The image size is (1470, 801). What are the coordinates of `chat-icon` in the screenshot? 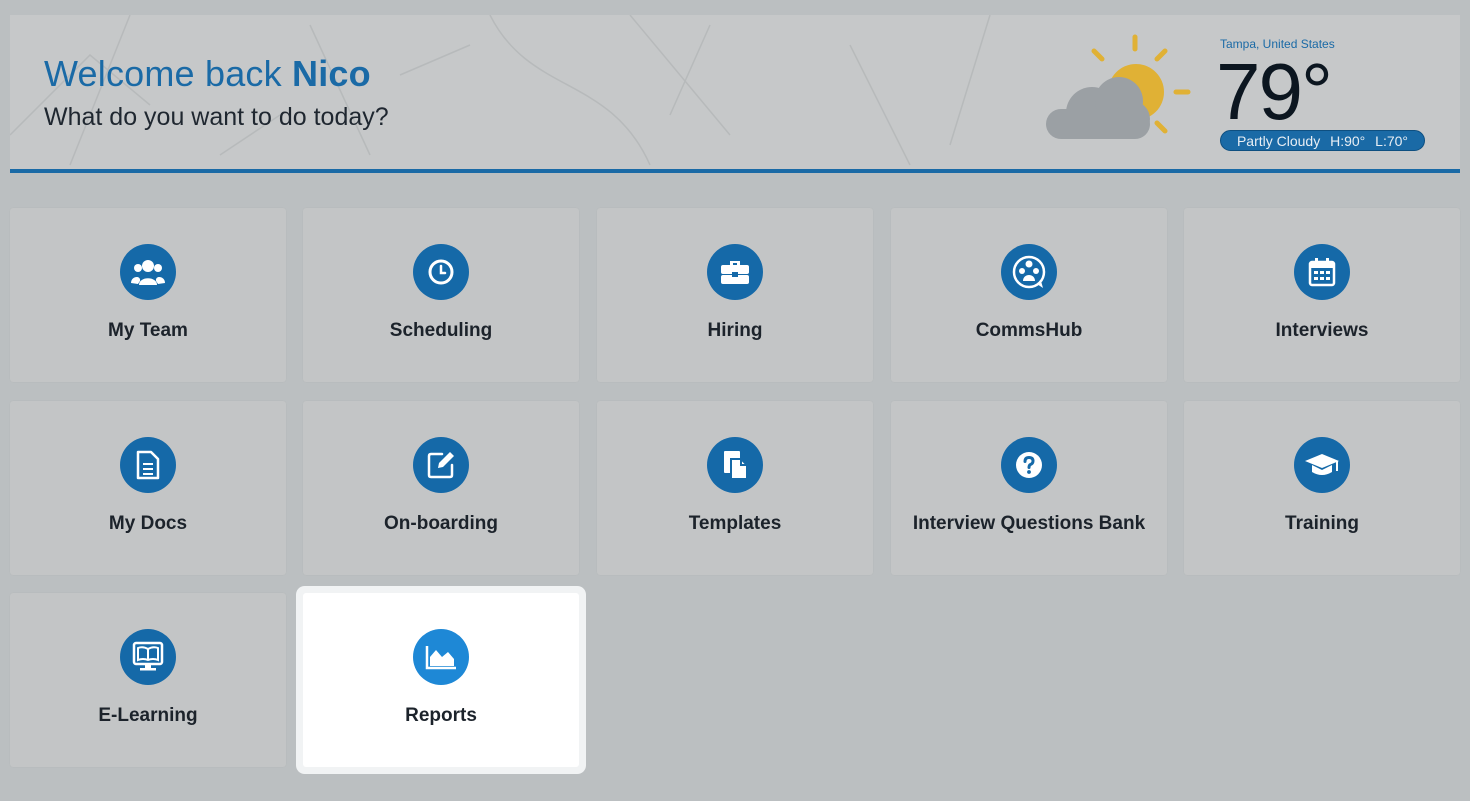 It's located at (1029, 272).